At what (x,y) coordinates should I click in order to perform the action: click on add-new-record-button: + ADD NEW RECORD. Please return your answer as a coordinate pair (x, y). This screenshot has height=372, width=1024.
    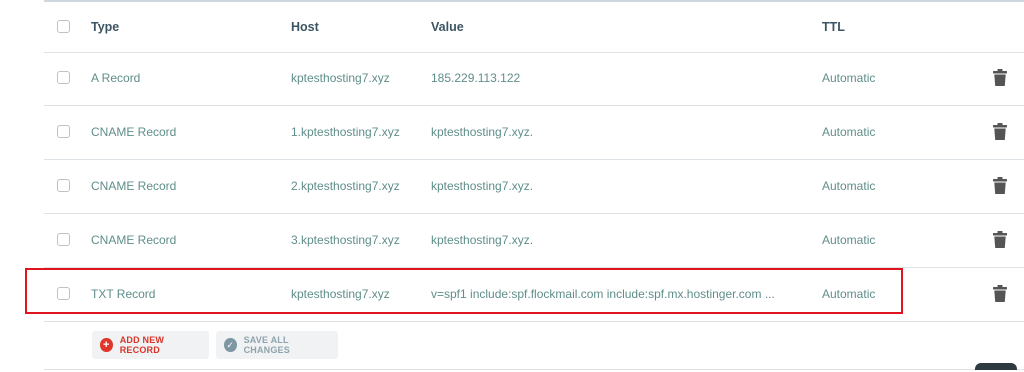
    Looking at the image, I should click on (150, 345).